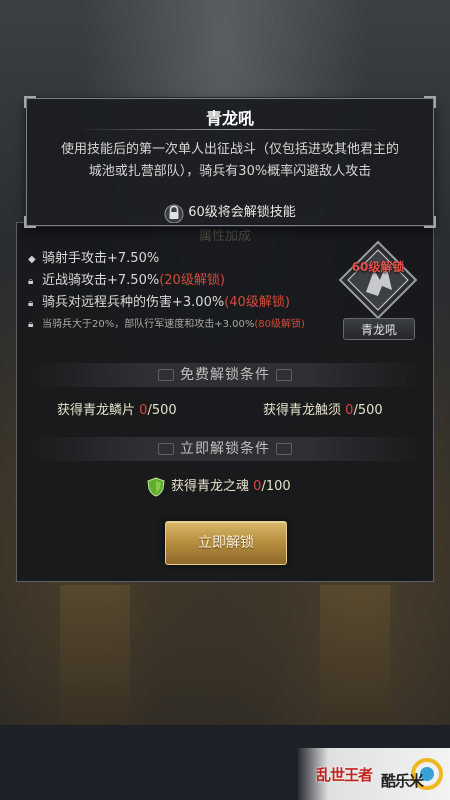 This screenshot has height=800, width=450. Describe the element at coordinates (178, 303) in the screenshot. I see `attribute-row: 🔒︎ 骑兵对远程兵种的伤害+3.00%(40级解锁)` at that location.